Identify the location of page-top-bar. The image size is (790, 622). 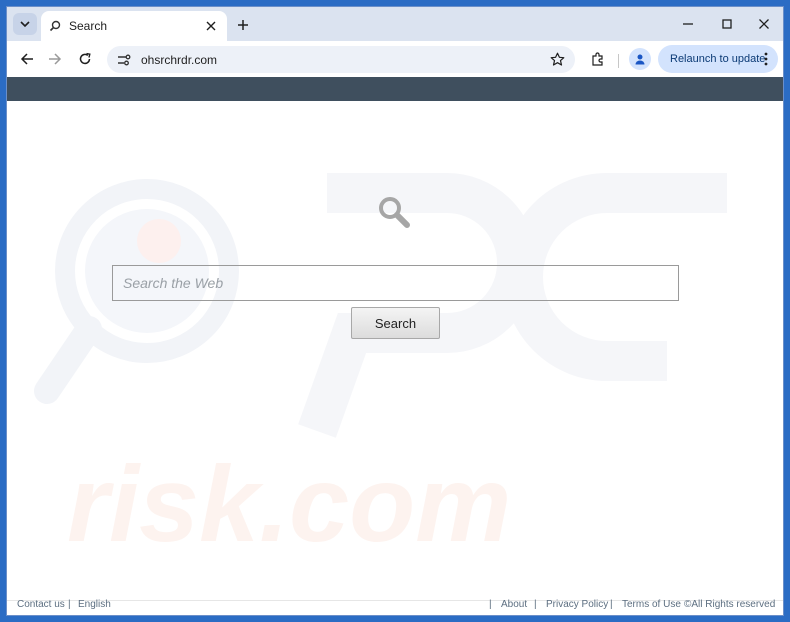
(395, 89).